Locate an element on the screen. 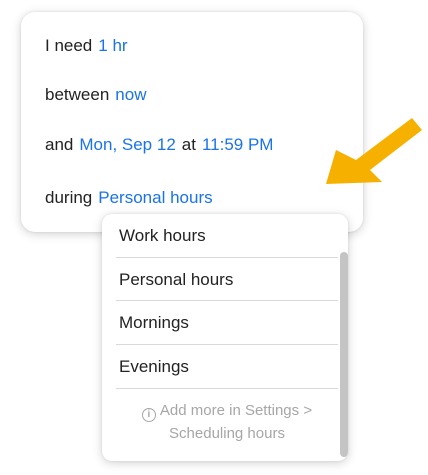 This screenshot has width=428, height=475. end-time-link: 11:59 PM is located at coordinates (238, 144).